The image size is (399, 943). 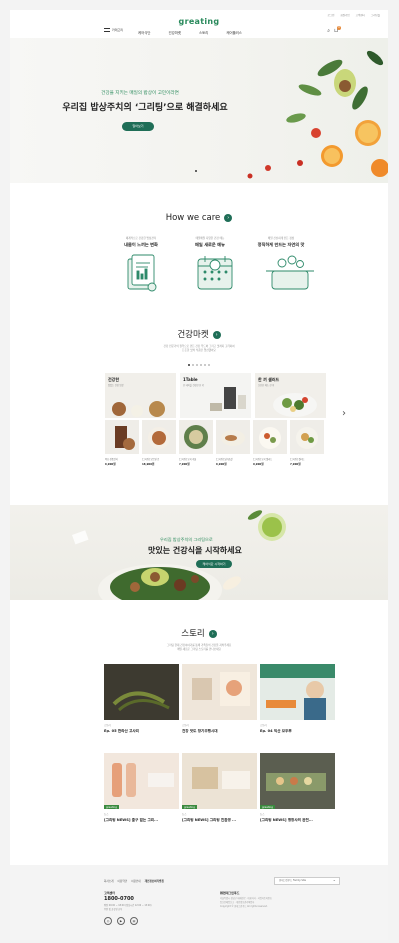 What do you see at coordinates (337, 30) in the screenshot?
I see `cart-icon: ⊔` at bounding box center [337, 30].